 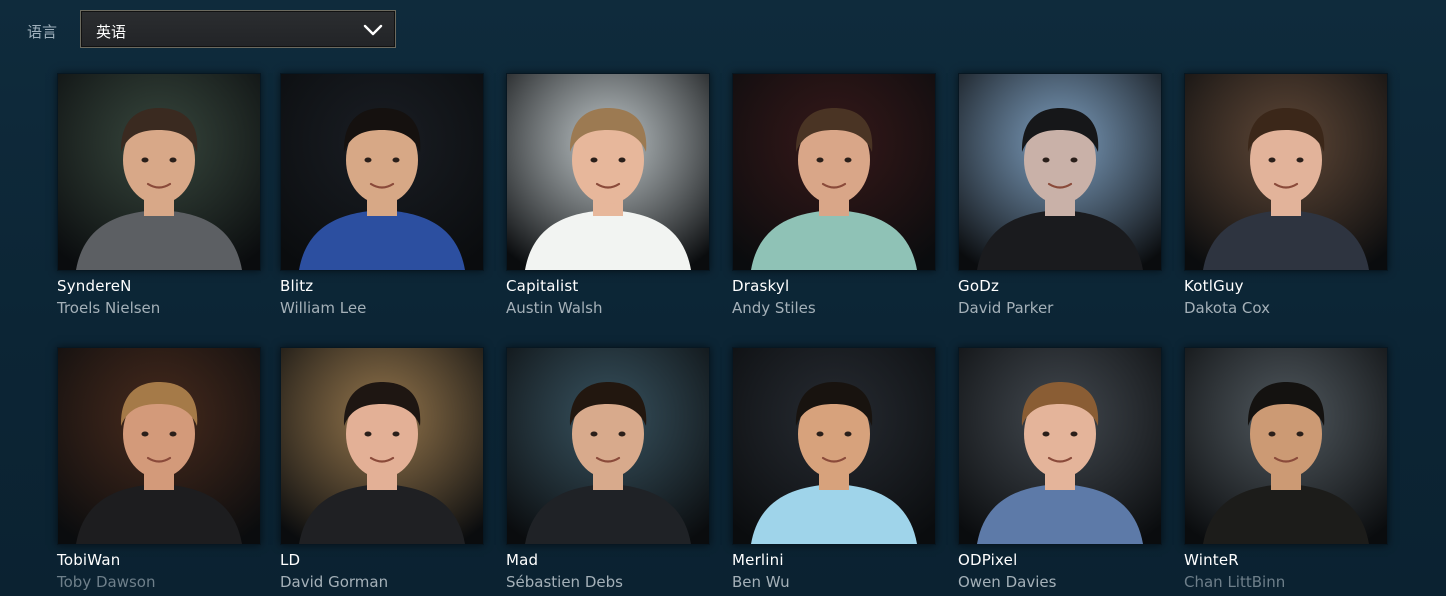 What do you see at coordinates (761, 582) in the screenshot?
I see `caster-real-name: Ben Wu` at bounding box center [761, 582].